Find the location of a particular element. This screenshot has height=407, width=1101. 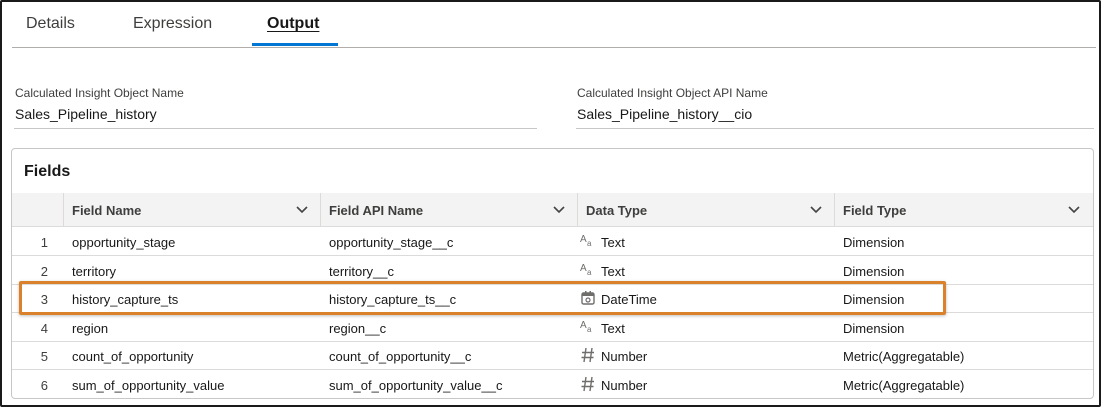

row-number: 4 is located at coordinates (44, 328).